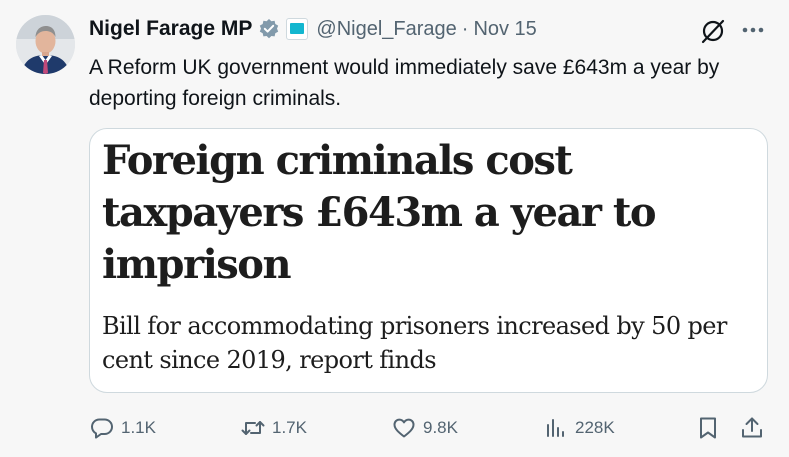 This screenshot has height=457, width=789. I want to click on repost-button: 1.7K, so click(273, 428).